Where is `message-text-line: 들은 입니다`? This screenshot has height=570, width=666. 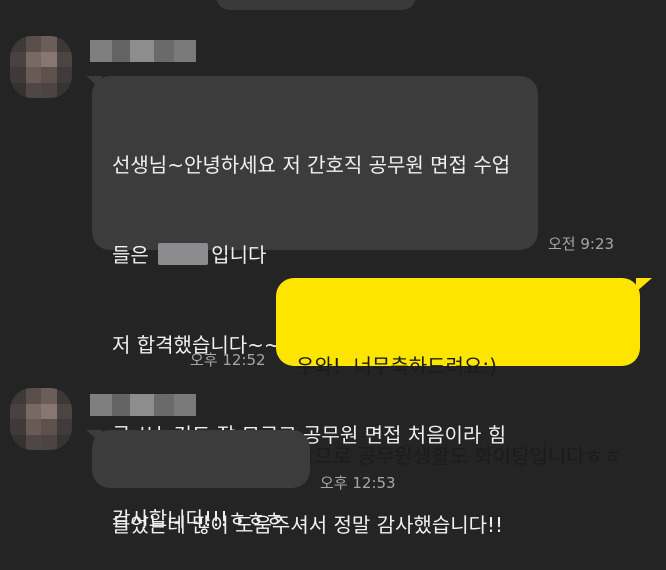 message-text-line: 들은 입니다 is located at coordinates (189, 255).